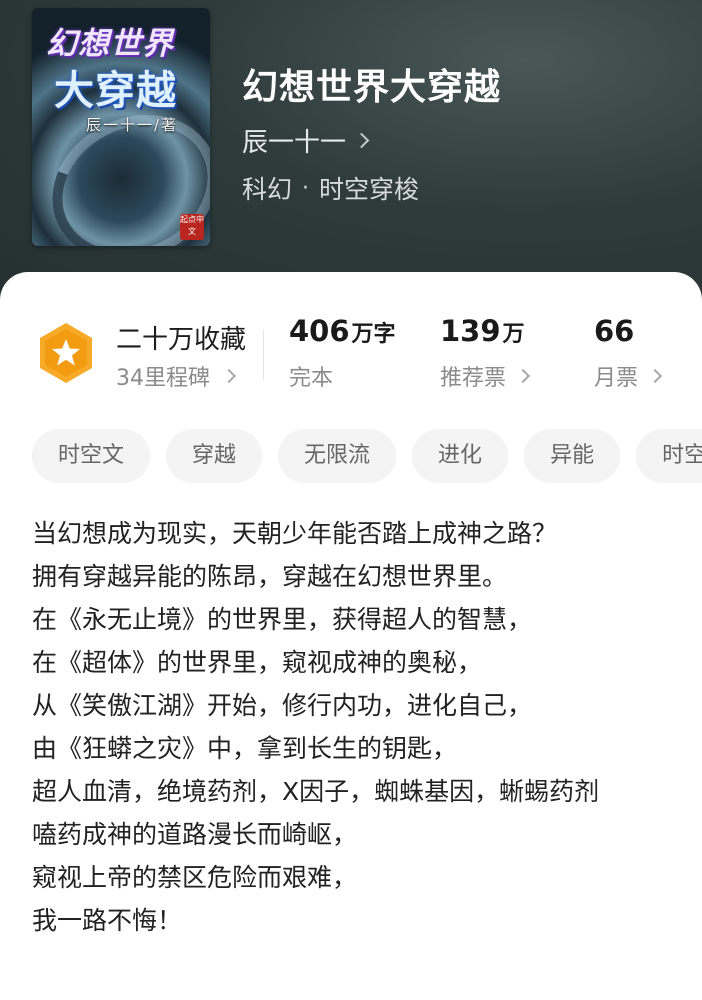 The height and width of the screenshot is (1000, 702). What do you see at coordinates (257, 662) in the screenshot?
I see `description-line: 在《超体》的世界里，窥视成神的奥秘，` at bounding box center [257, 662].